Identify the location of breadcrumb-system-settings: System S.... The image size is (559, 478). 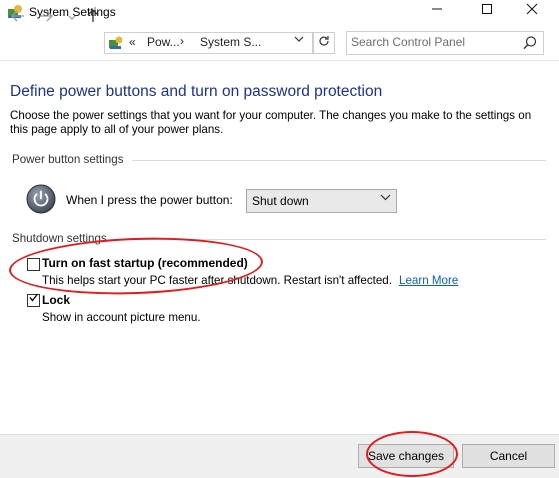
(230, 42).